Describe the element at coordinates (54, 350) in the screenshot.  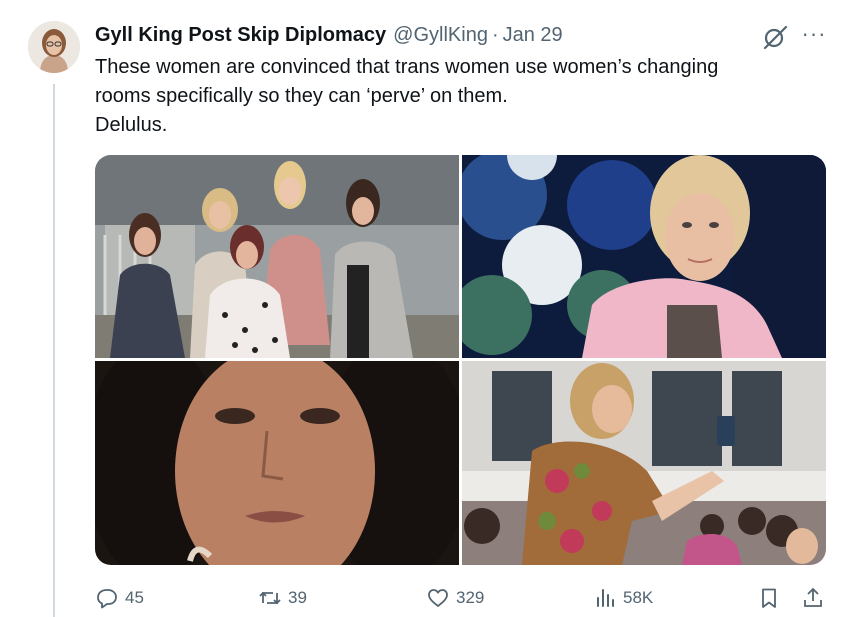
I see `thread-line` at that location.